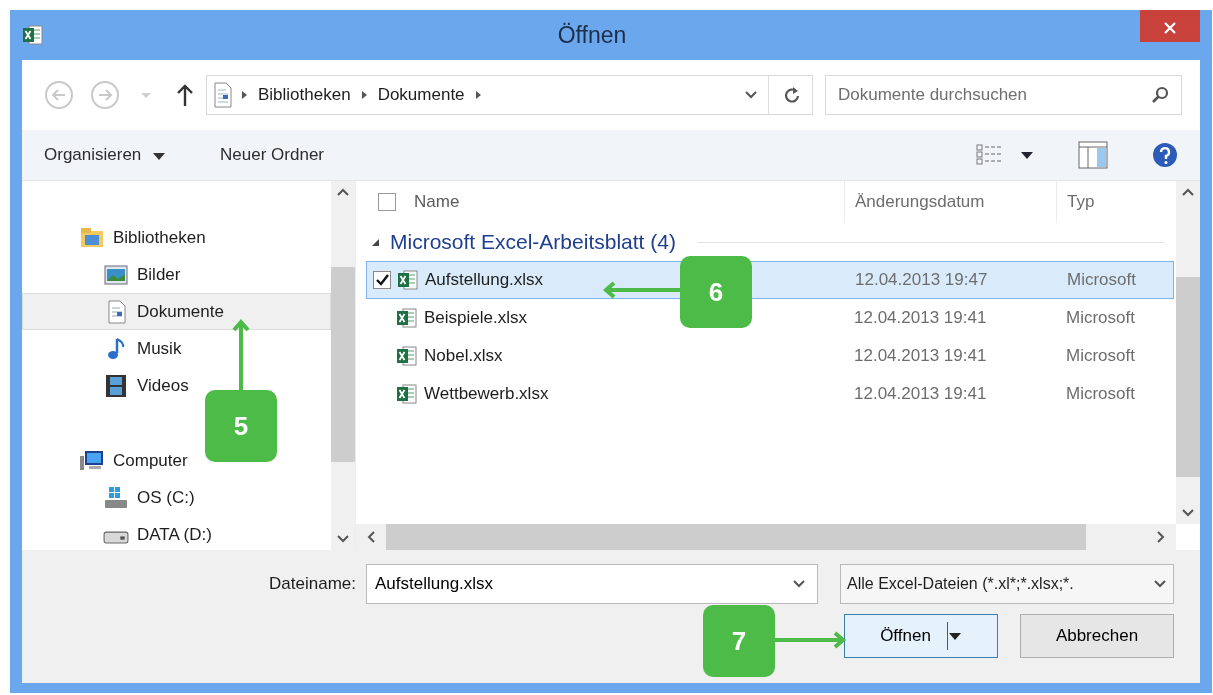 The height and width of the screenshot is (695, 1213). Describe the element at coordinates (176, 348) in the screenshot. I see `nav-item: Musik` at that location.